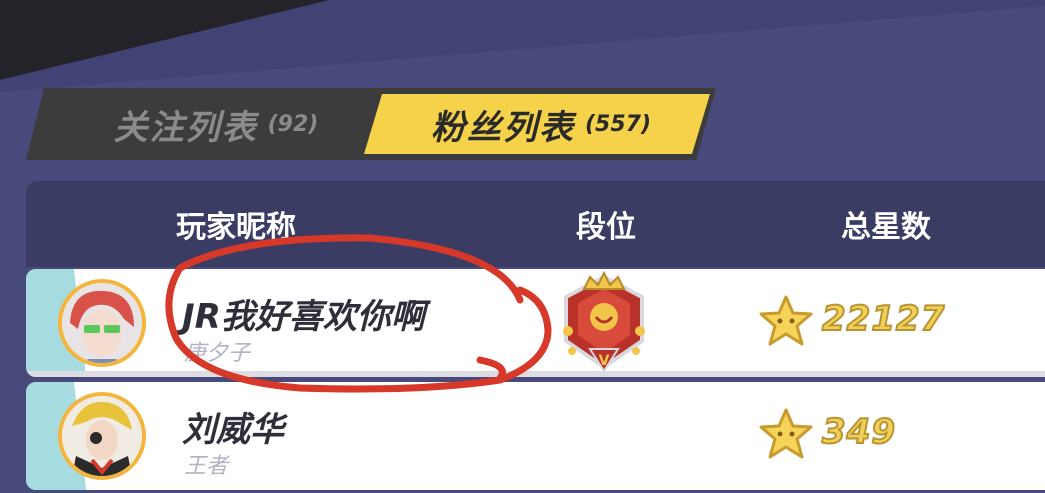 This screenshot has height=493, width=1045. Describe the element at coordinates (185, 127) in the screenshot. I see `tab-following-label: 关注列表` at that location.